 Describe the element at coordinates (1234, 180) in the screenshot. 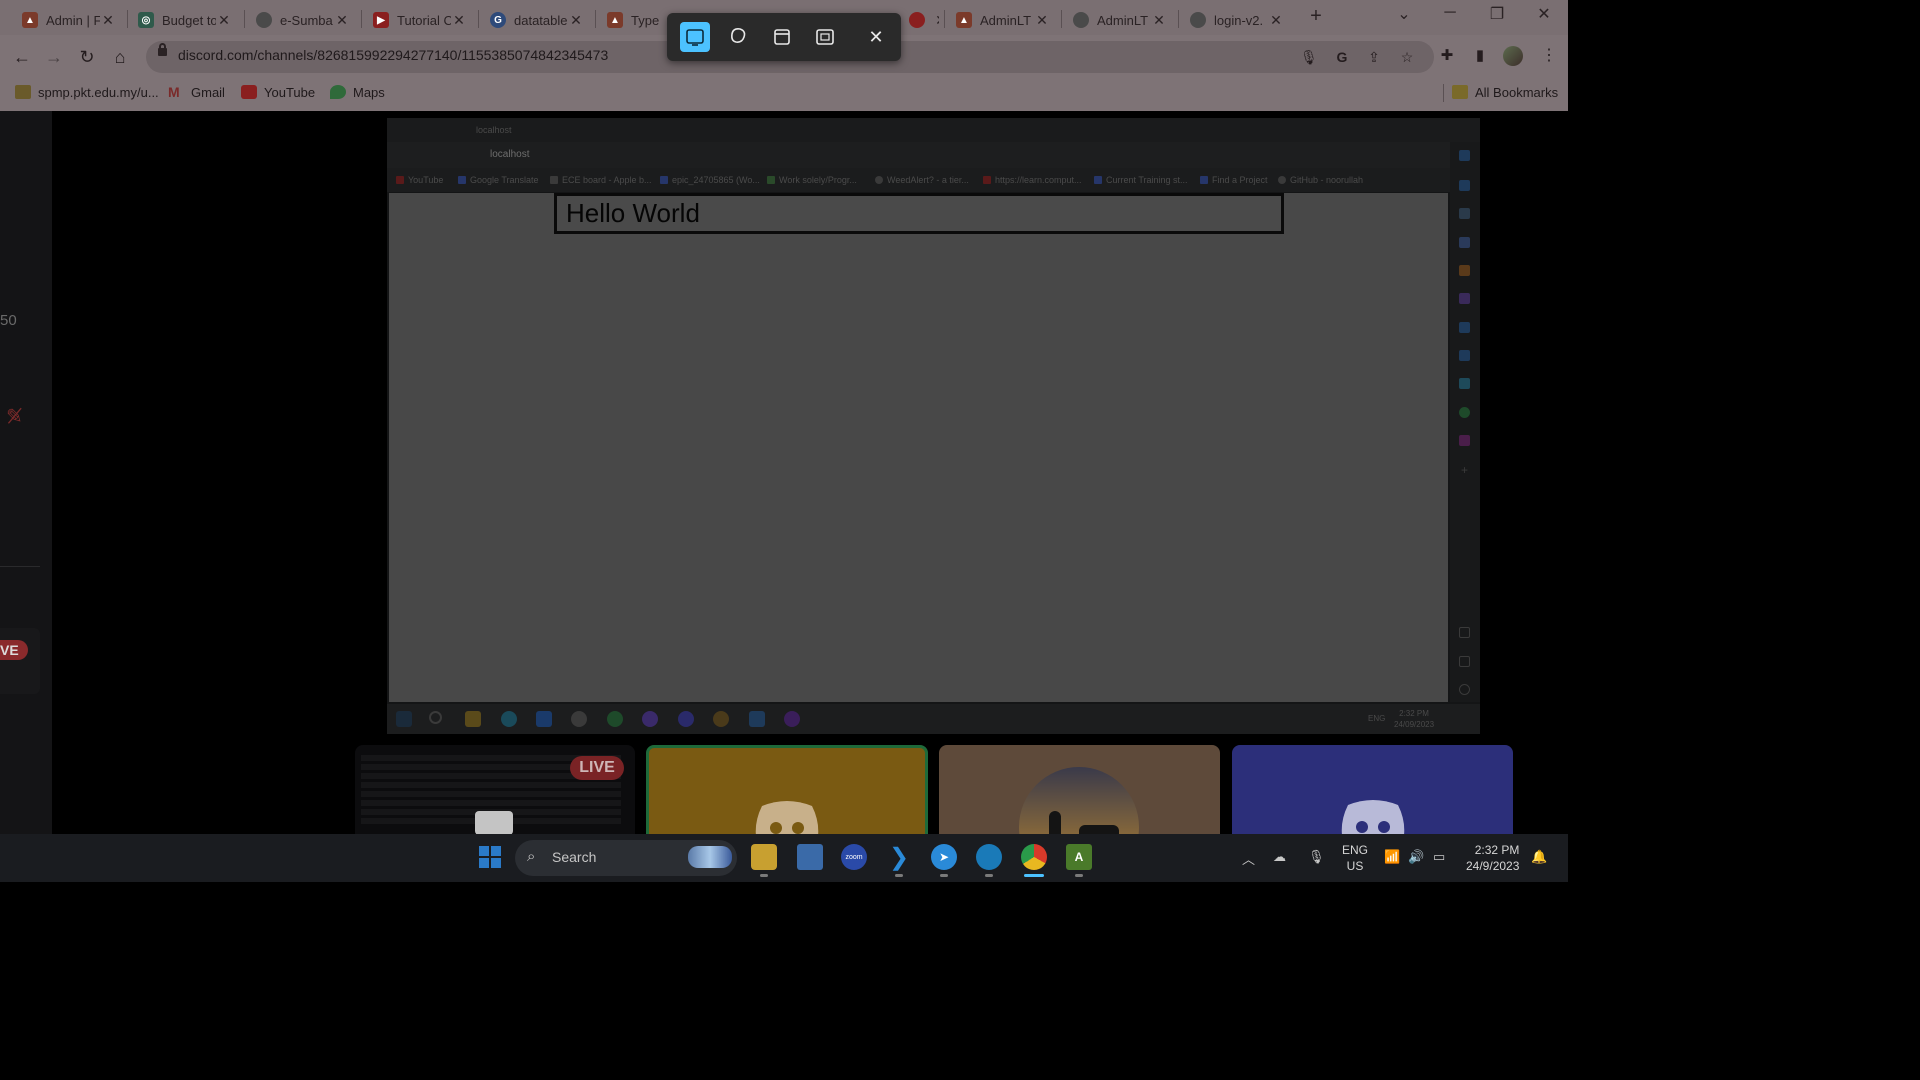

I see `shared-bookmark: Find a Project` at that location.